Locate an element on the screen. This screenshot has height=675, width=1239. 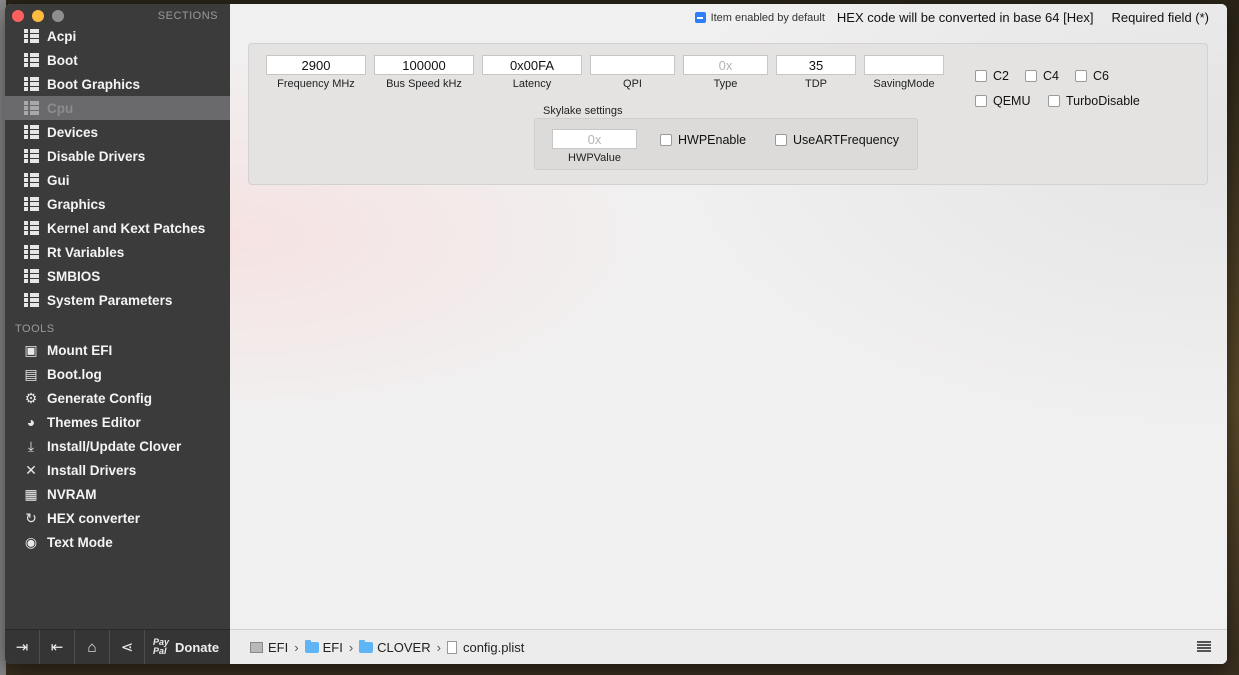
sidebar-item-disable-drivers: Disable Drivers is located at coordinates (117, 156).